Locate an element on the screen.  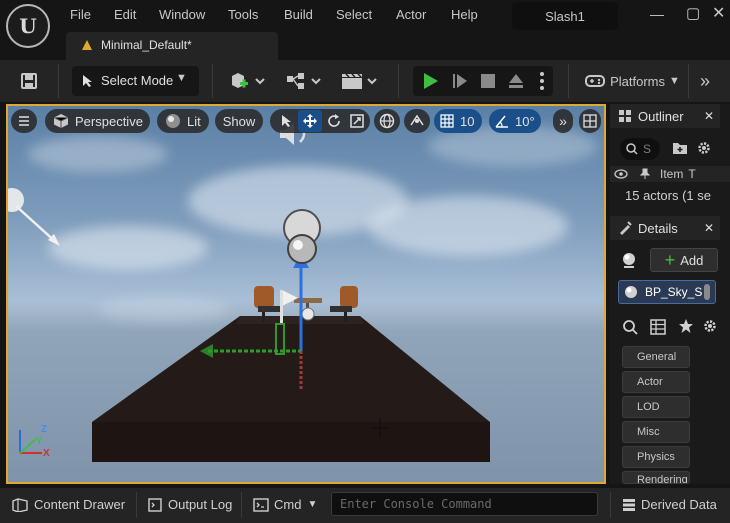
add-actor-button is located at coordinates (249, 81).